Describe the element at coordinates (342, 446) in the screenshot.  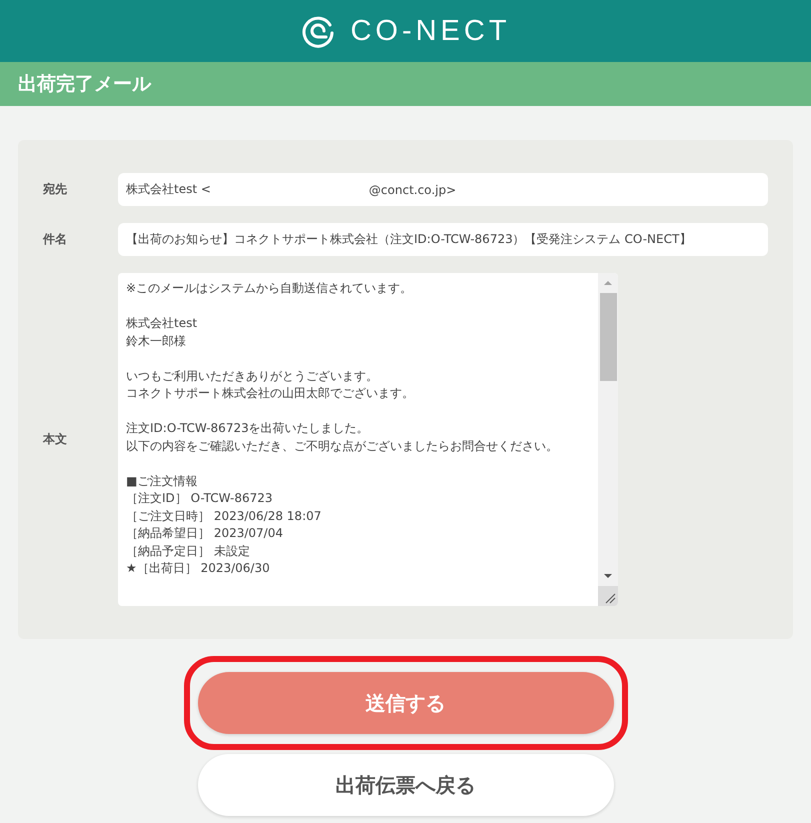
I see `body-text-line: 以下の内容をご確認いただき、ご不明な点がございましたらお問合せください。` at that location.